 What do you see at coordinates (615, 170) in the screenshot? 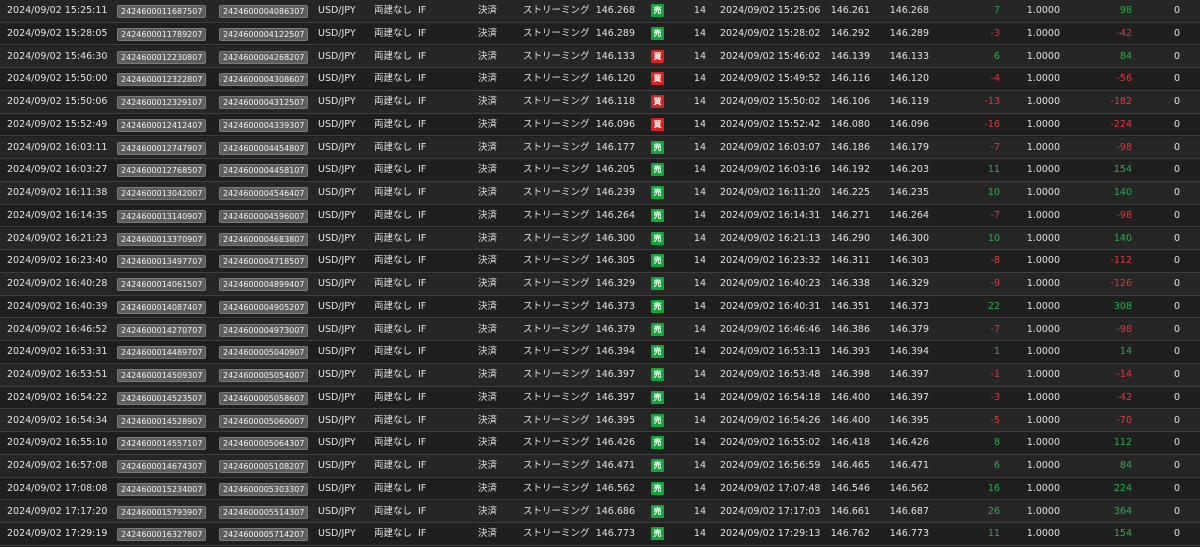
I see `execution-price: 146.205` at bounding box center [615, 170].